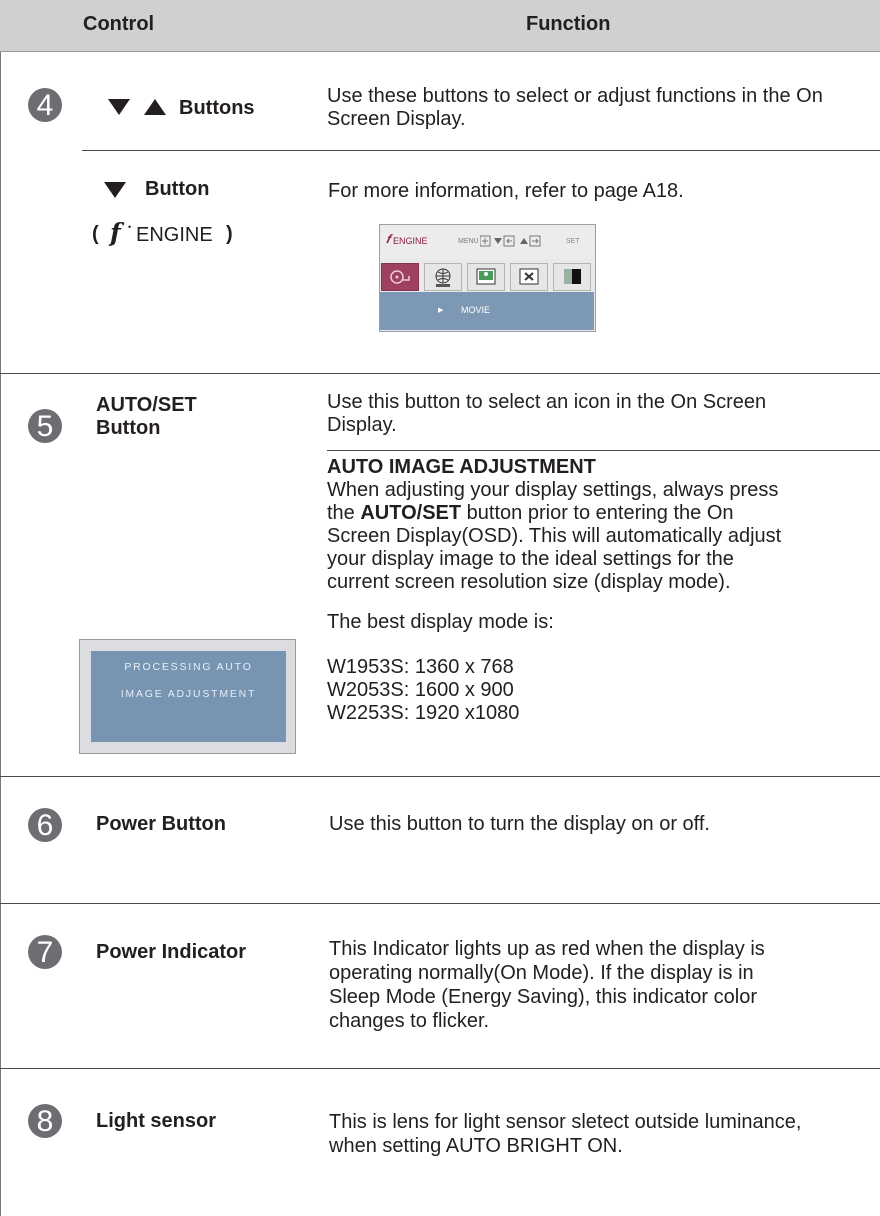 The width and height of the screenshot is (880, 1216). Describe the element at coordinates (486, 277) in the screenshot. I see `osd-picture-icon` at that location.